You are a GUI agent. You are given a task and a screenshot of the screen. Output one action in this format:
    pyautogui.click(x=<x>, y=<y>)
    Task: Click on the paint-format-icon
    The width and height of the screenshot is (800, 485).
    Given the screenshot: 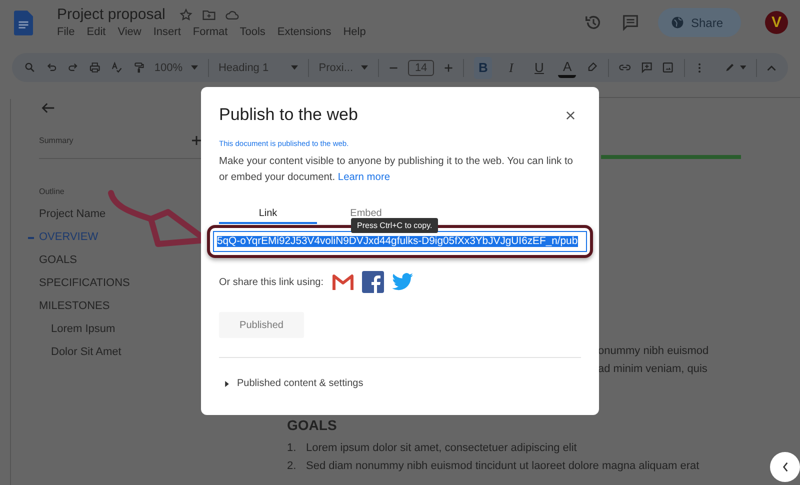 What is the action you would take?
    pyautogui.click(x=138, y=67)
    